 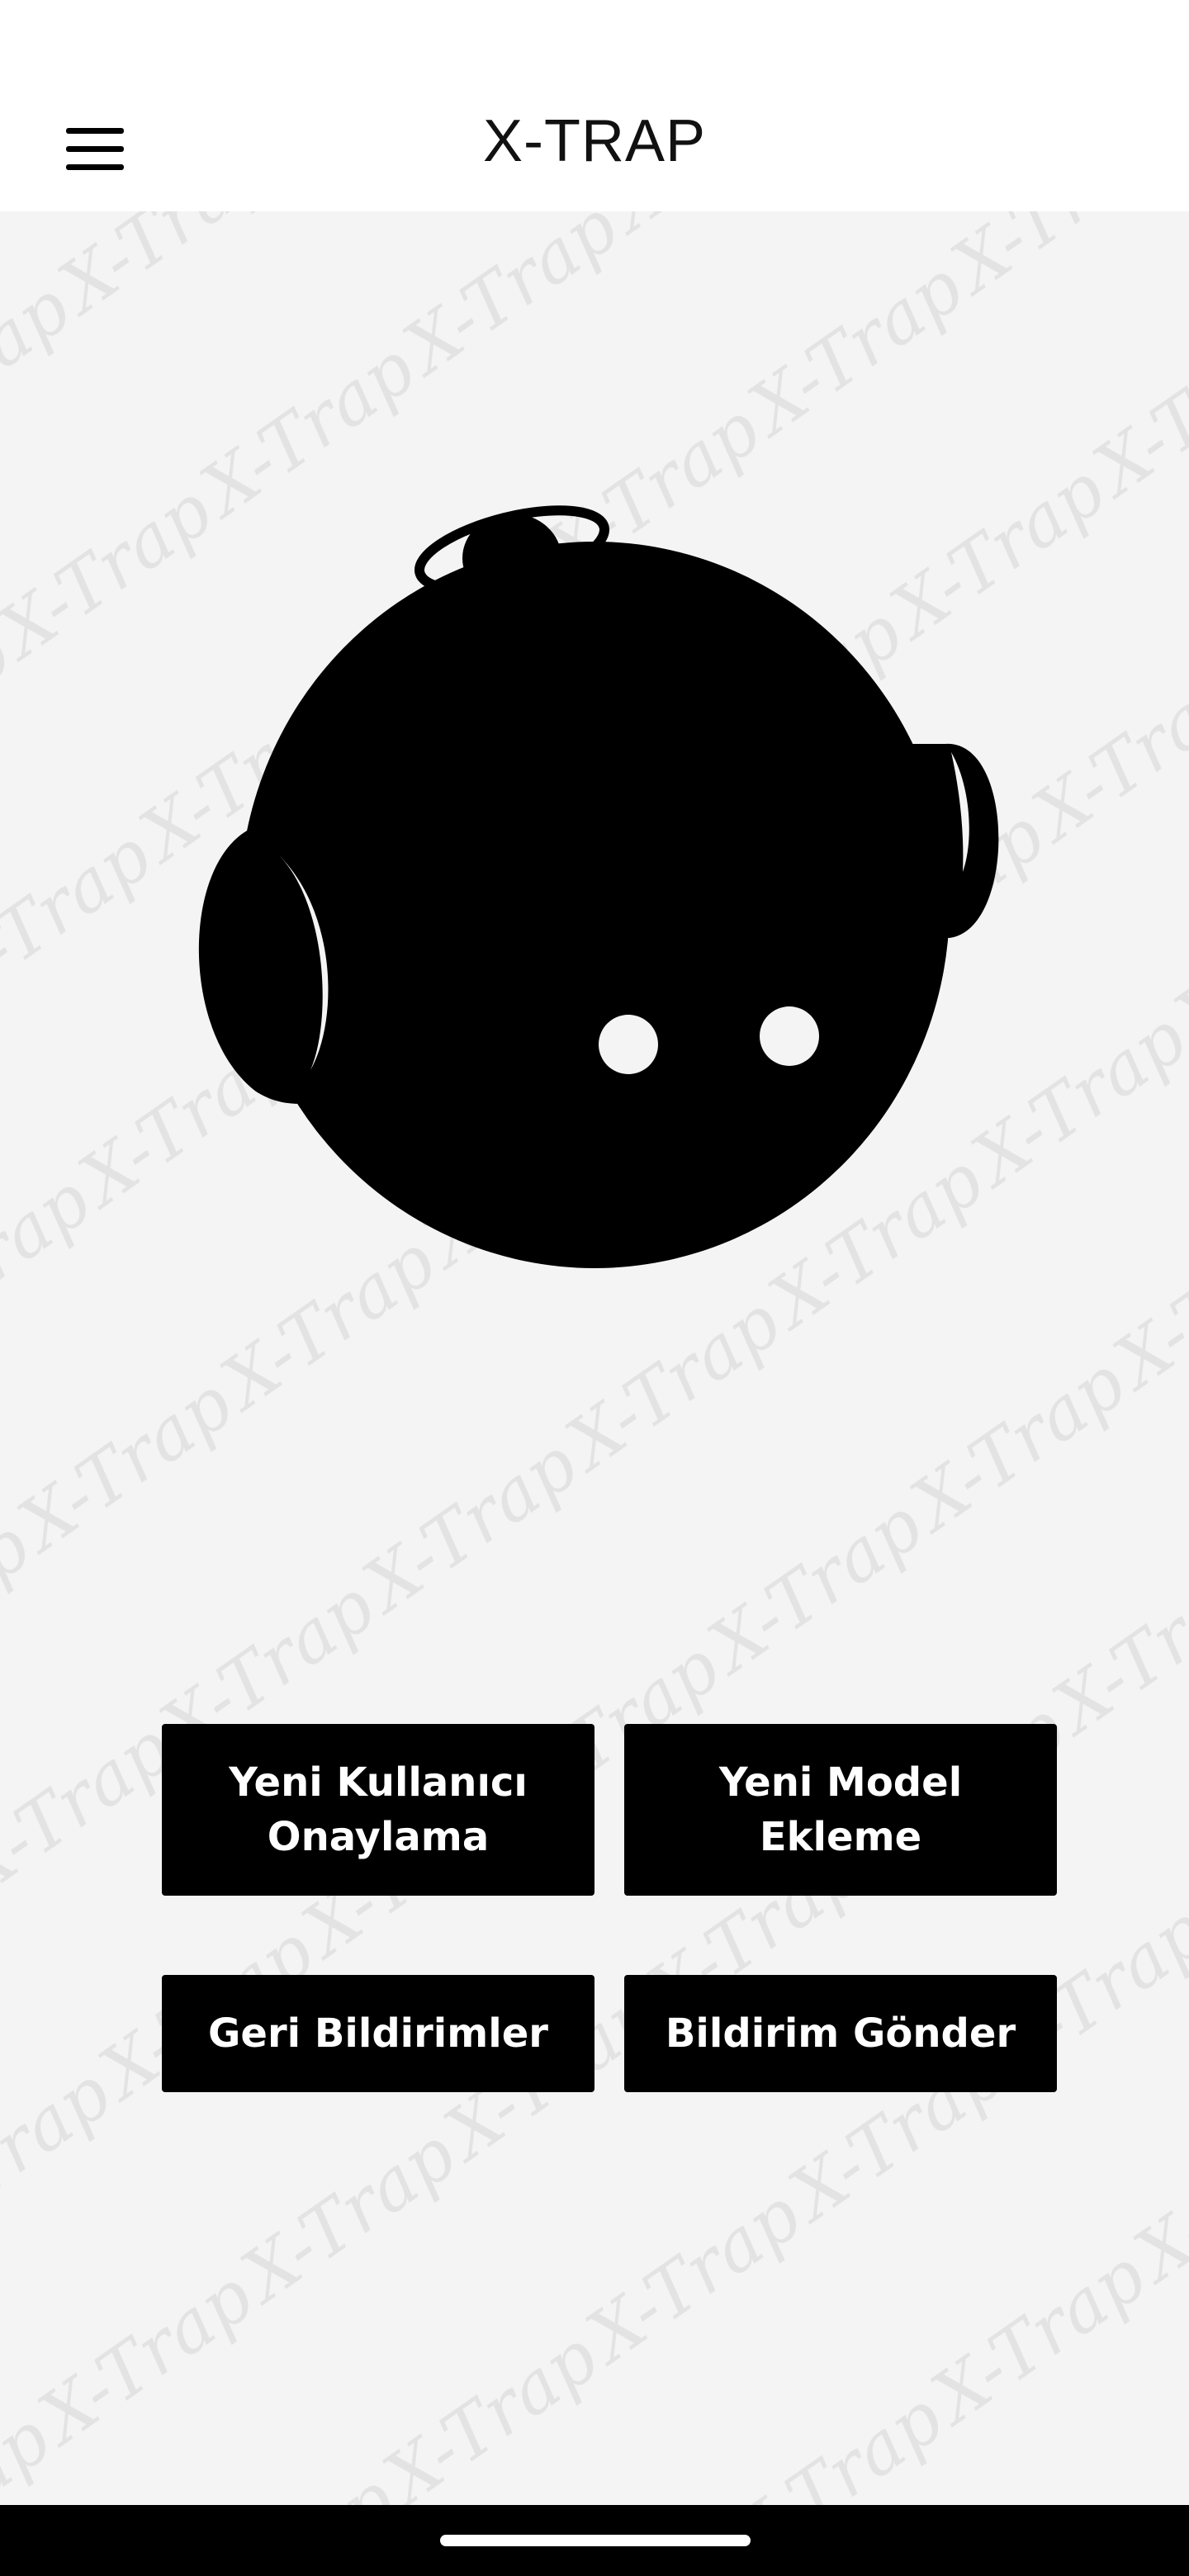 I want to click on send-notification-label: Bildirim Gönder, so click(x=840, y=2033).